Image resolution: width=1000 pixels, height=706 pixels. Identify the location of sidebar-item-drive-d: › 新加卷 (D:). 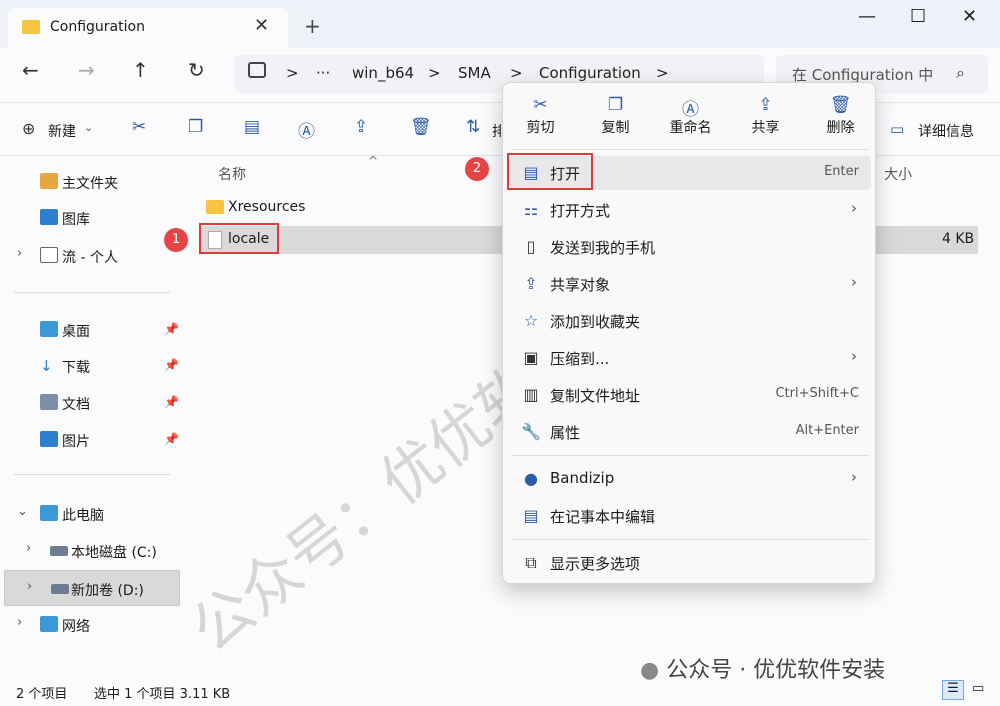
(92, 588).